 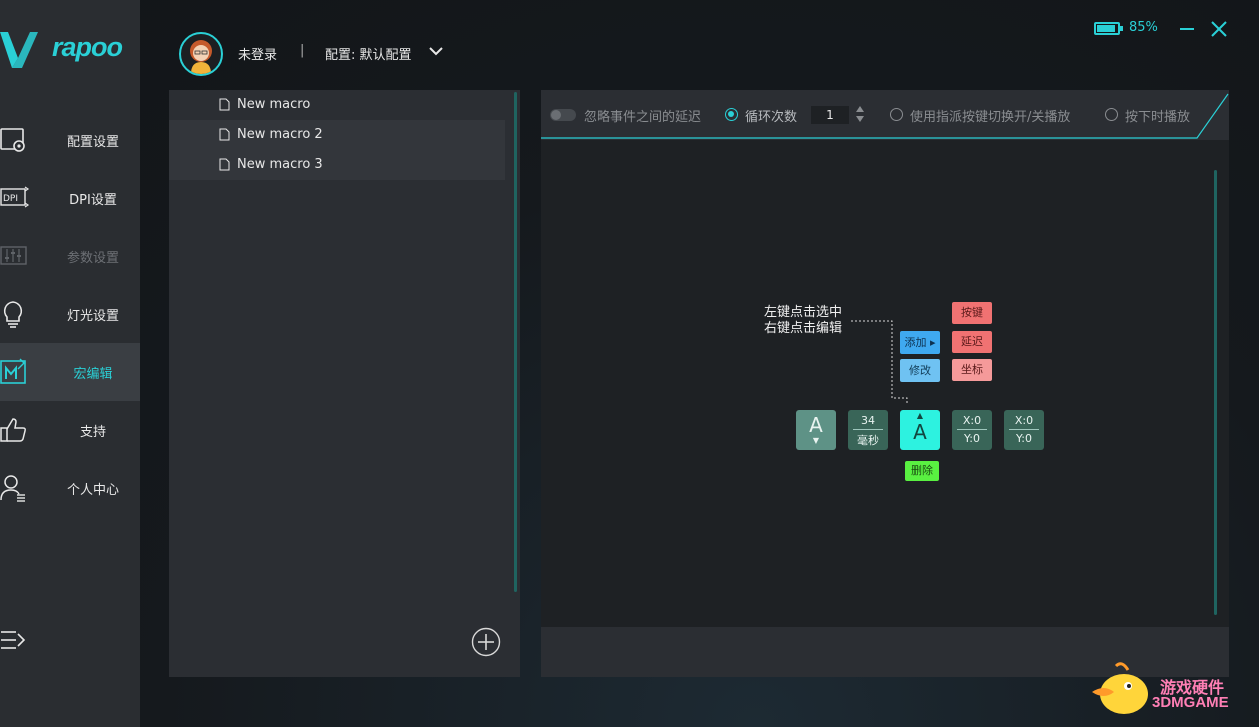 I want to click on hint-right-click: 右键点击编辑, so click(x=803, y=328).